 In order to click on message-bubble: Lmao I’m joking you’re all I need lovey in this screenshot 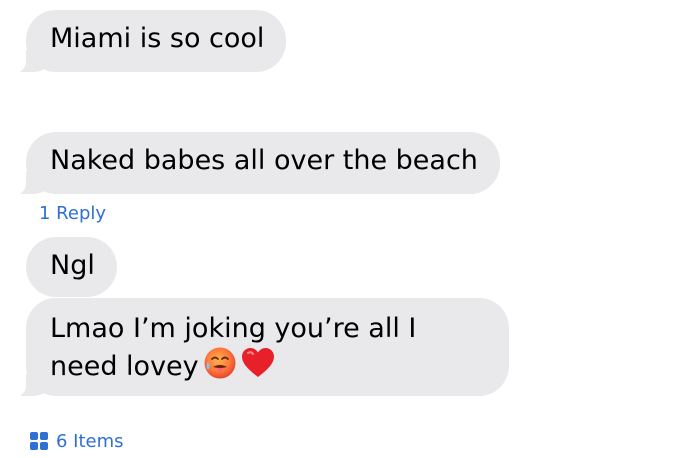, I will do `click(267, 347)`.